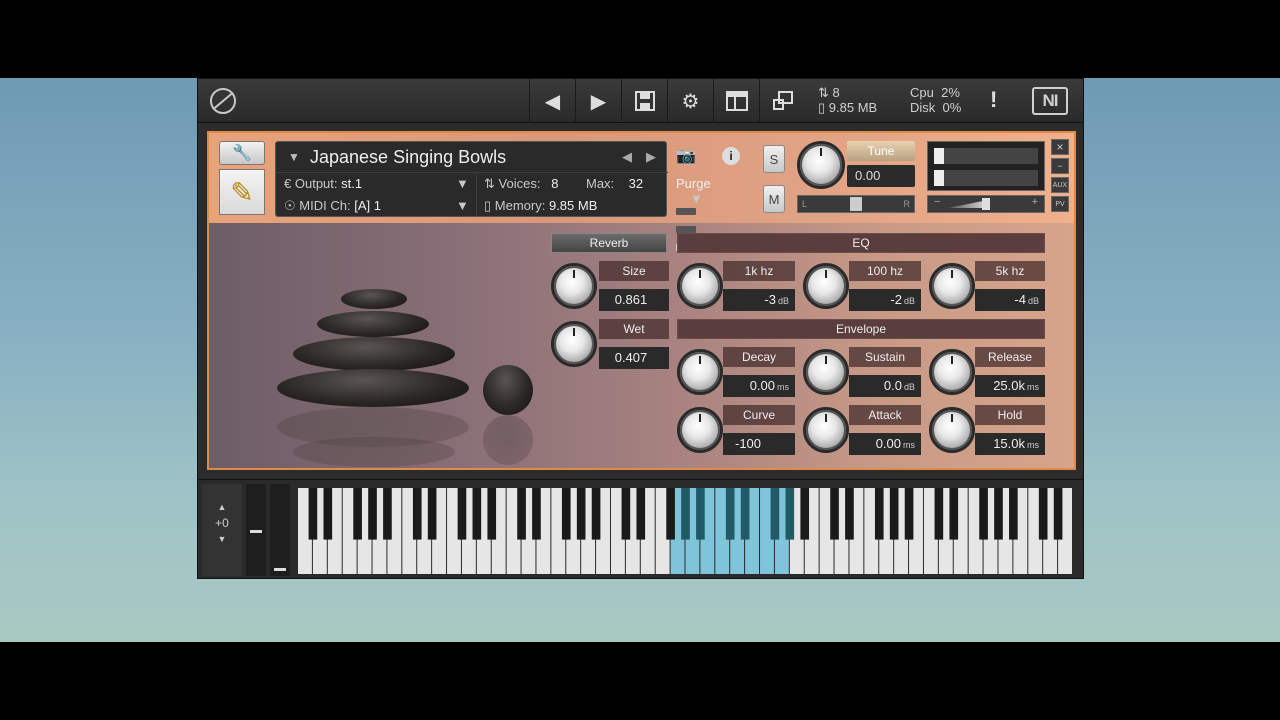  What do you see at coordinates (759, 444) in the screenshot?
I see `curve-value: -100` at bounding box center [759, 444].